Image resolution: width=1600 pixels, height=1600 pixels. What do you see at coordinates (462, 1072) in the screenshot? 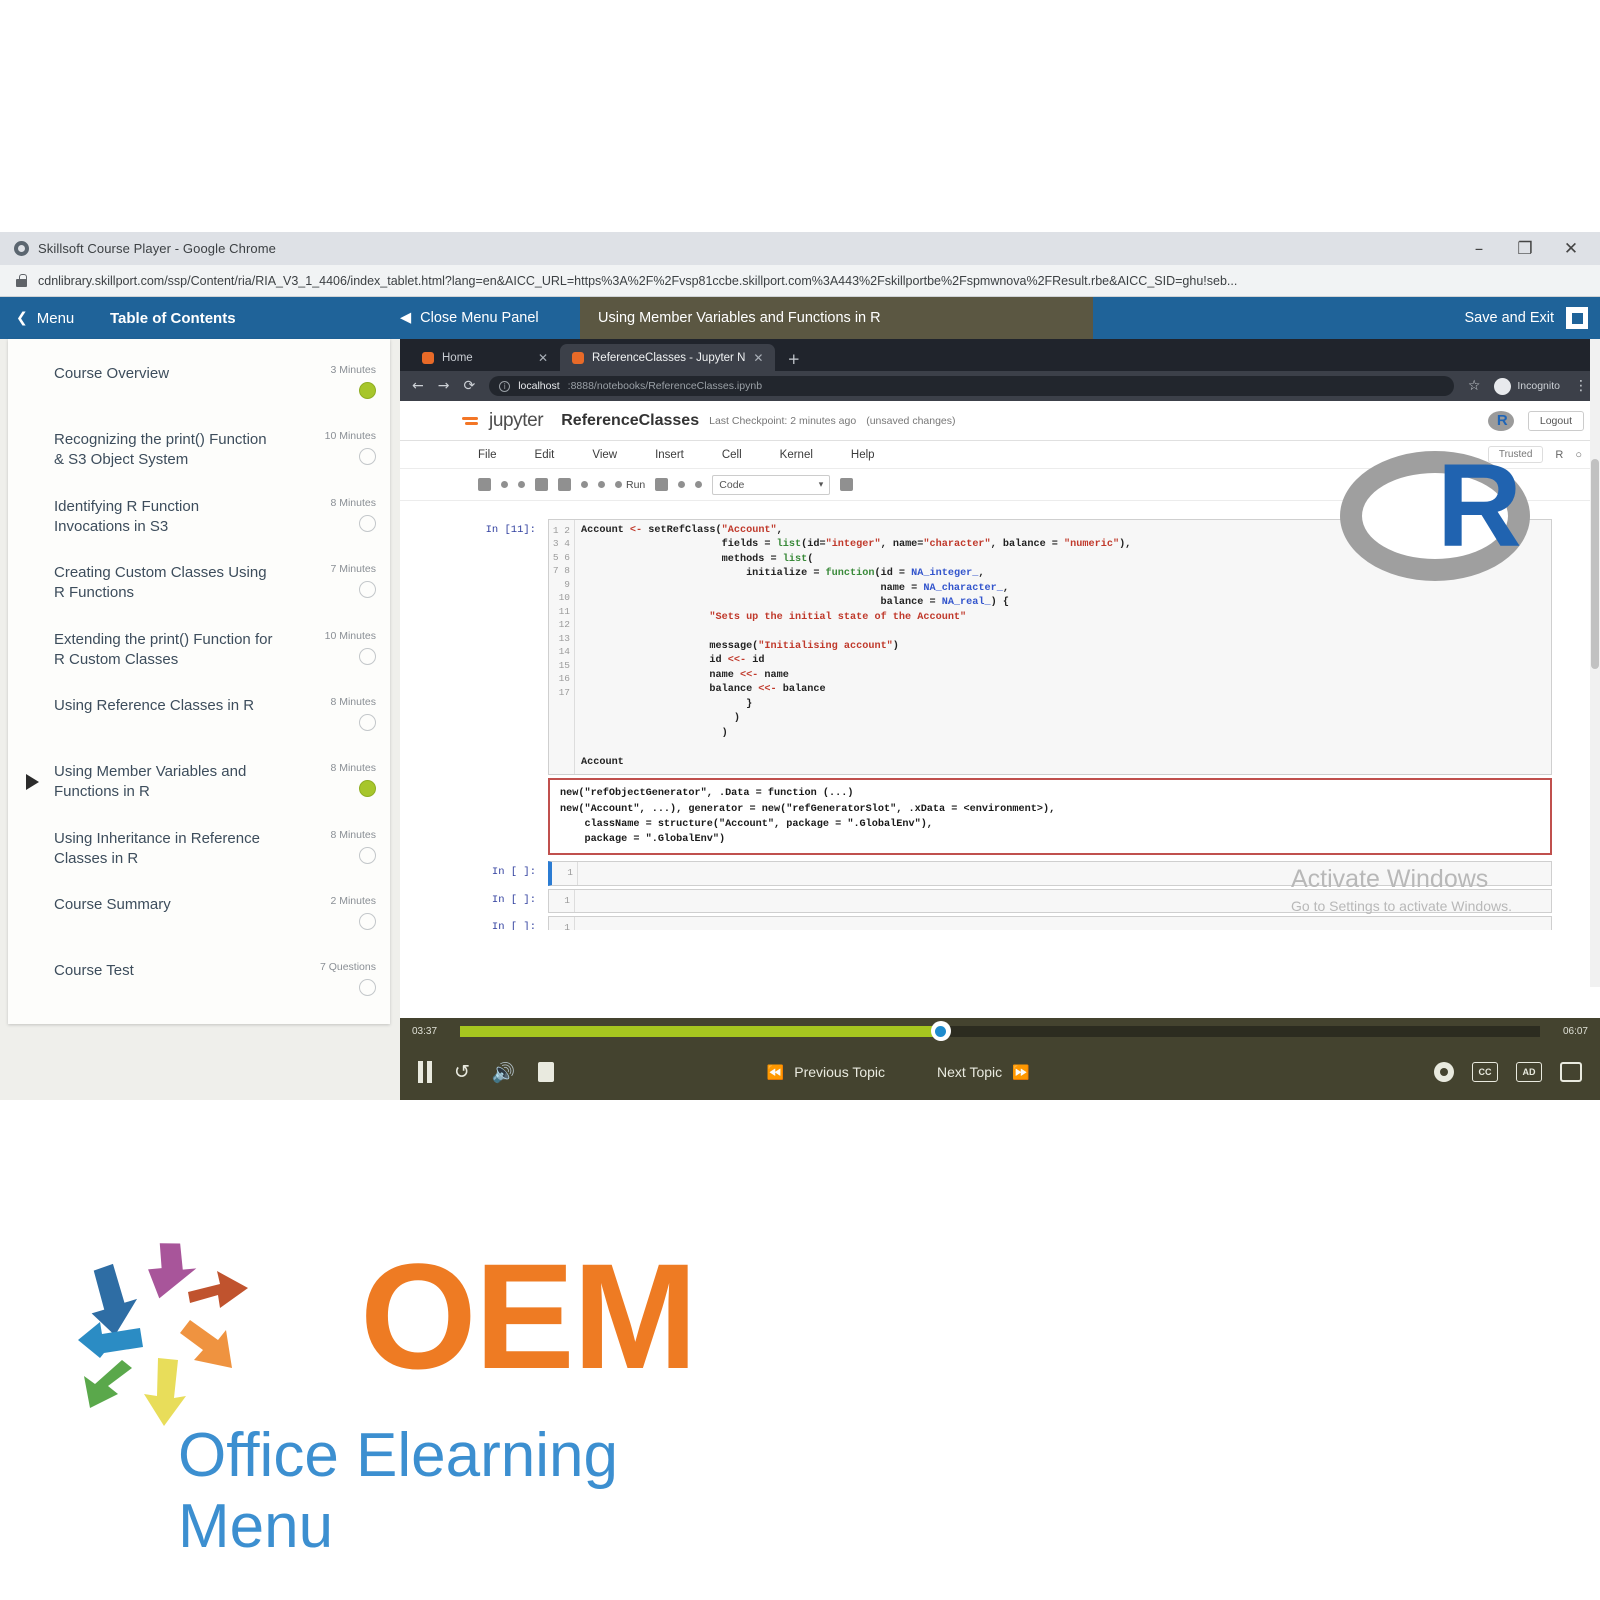
I see `replay-10-icon: ↺` at bounding box center [462, 1072].